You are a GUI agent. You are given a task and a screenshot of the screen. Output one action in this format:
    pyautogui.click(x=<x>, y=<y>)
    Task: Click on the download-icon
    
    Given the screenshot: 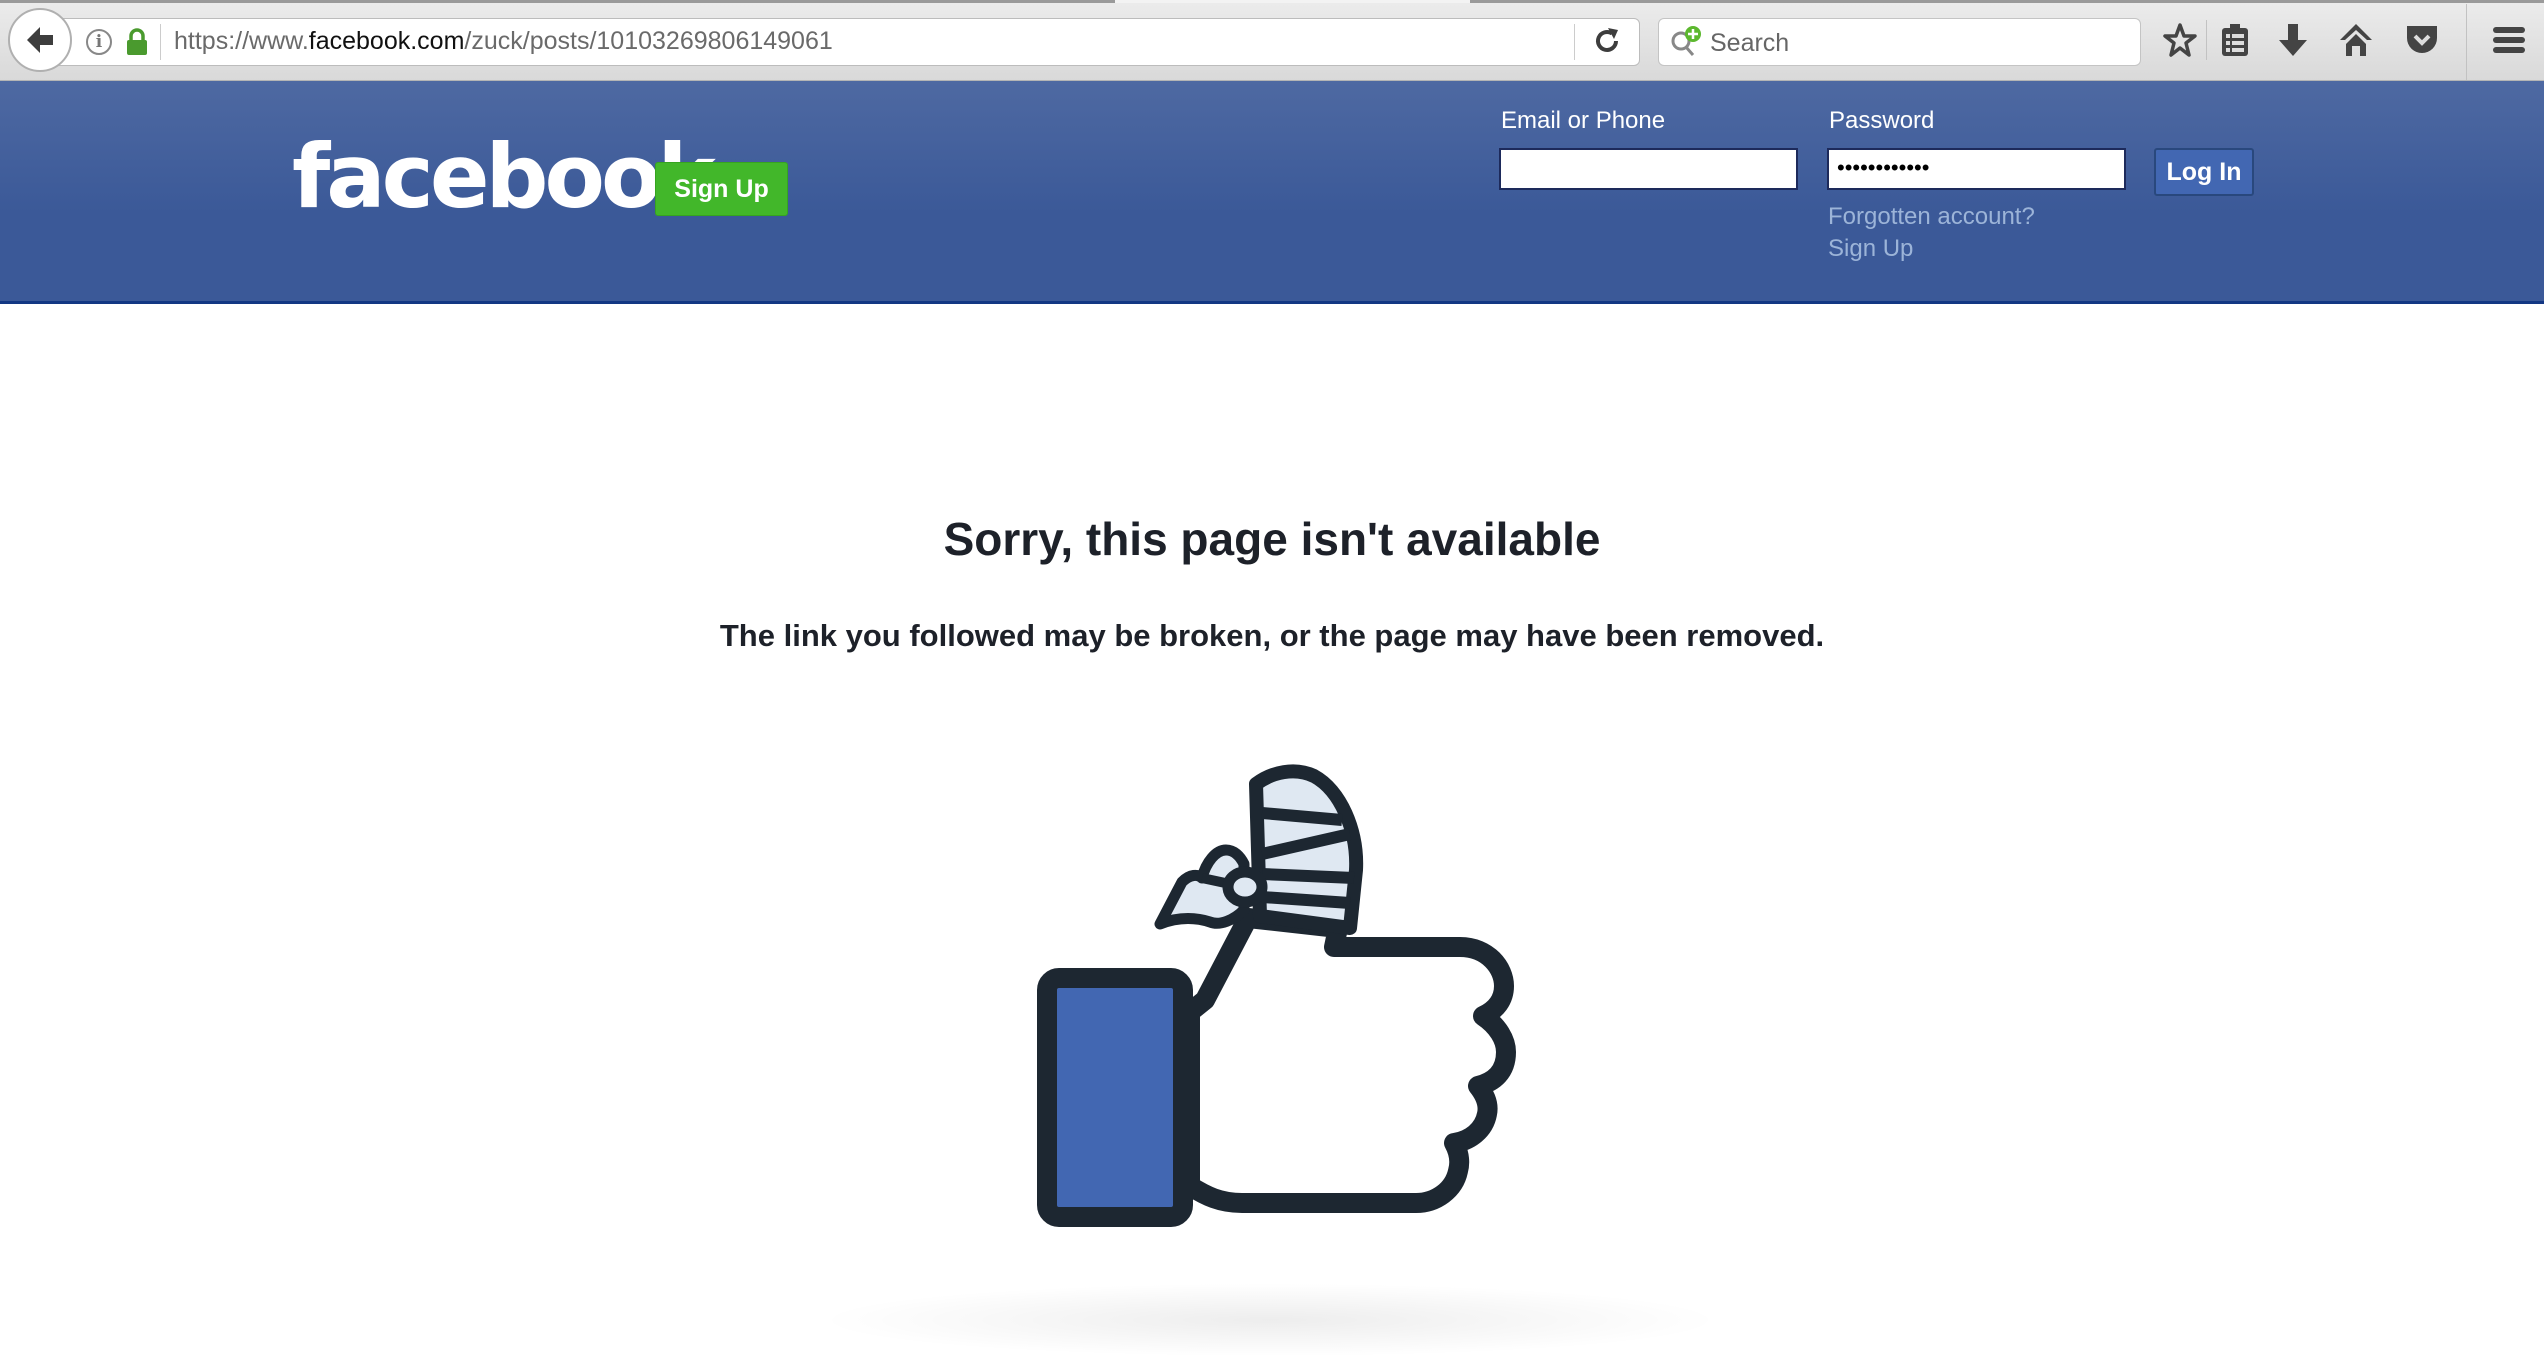 What is the action you would take?
    pyautogui.click(x=2293, y=40)
    